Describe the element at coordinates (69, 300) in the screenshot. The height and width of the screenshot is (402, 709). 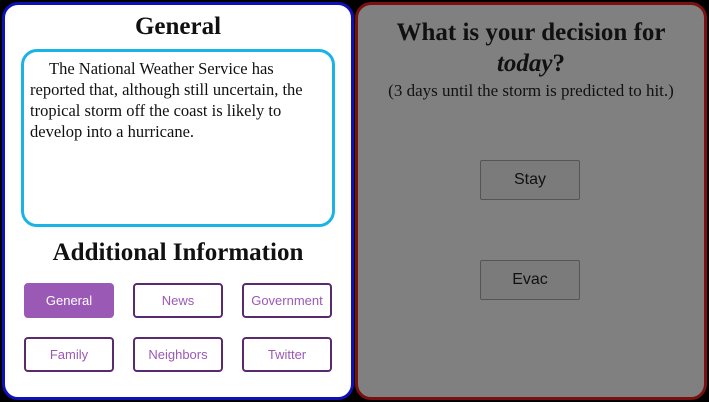
I see `source-button-general: General` at that location.